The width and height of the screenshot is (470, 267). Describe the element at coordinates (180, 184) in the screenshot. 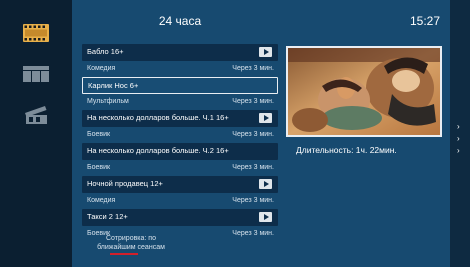

I see `movie-title-bar: Ночной продавец 12+` at that location.